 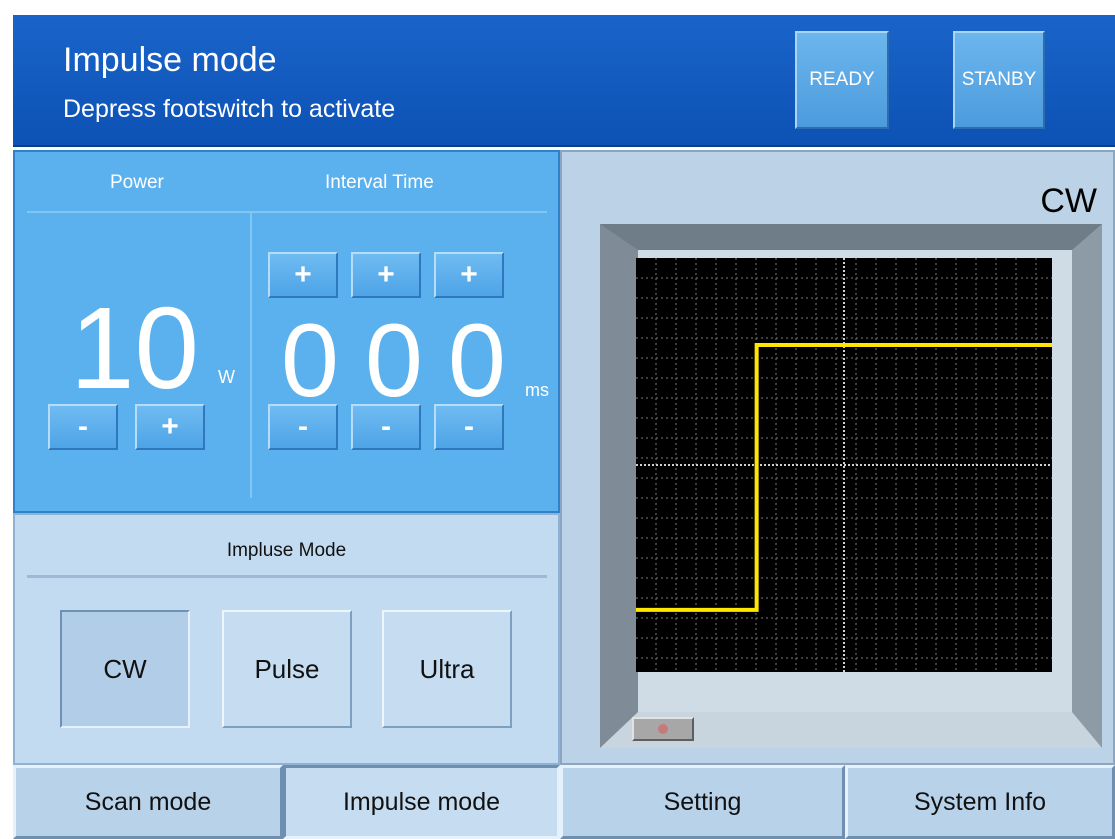 I want to click on interval-ones-decrease-button: -, so click(x=469, y=427).